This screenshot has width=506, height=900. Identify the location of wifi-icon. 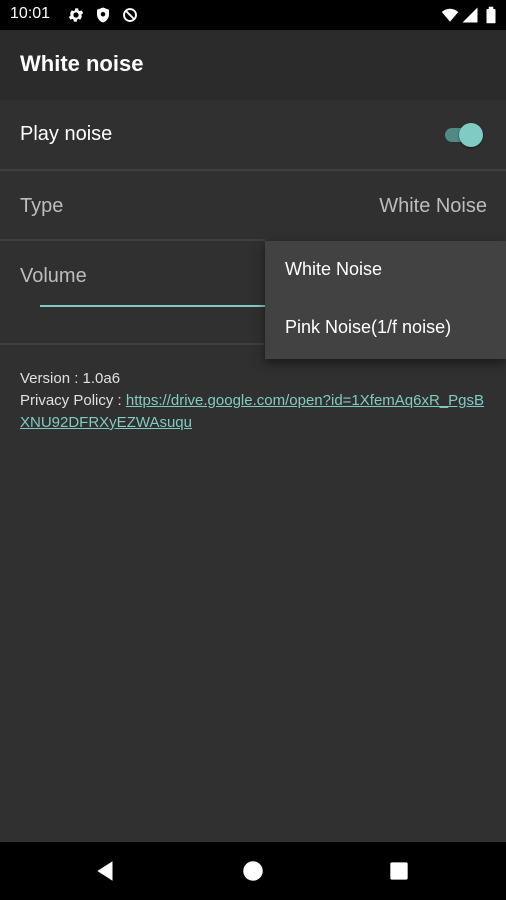
(450, 15).